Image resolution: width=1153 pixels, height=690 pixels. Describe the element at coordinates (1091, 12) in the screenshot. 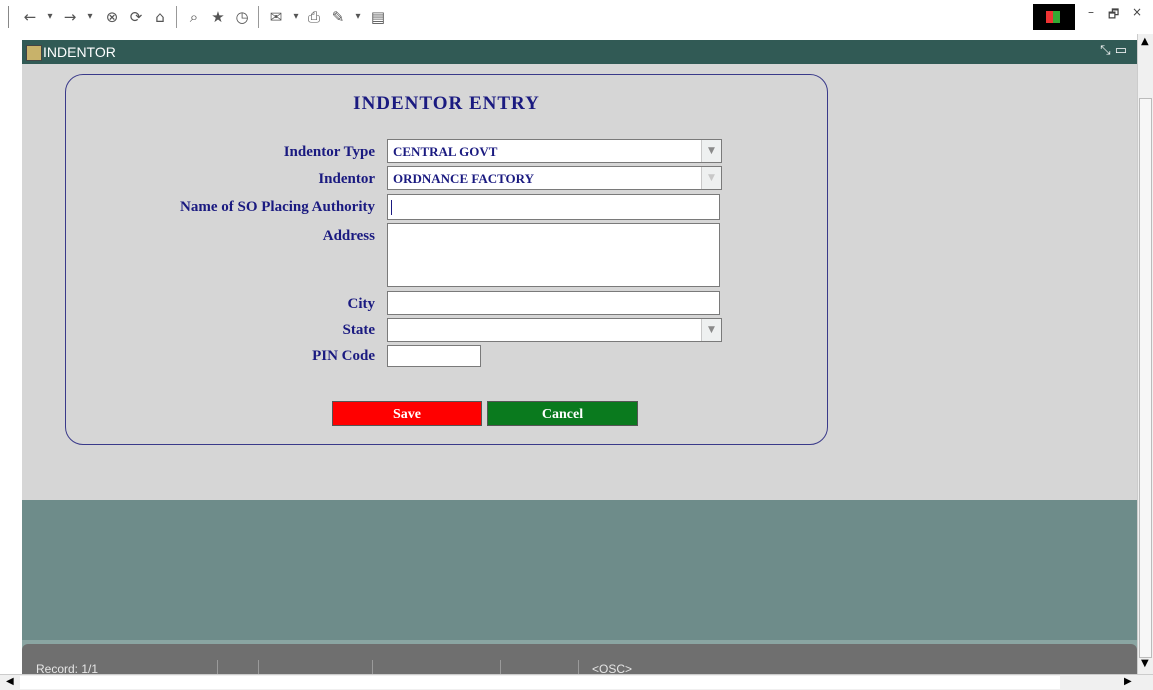

I see `minimize-icon: –` at that location.